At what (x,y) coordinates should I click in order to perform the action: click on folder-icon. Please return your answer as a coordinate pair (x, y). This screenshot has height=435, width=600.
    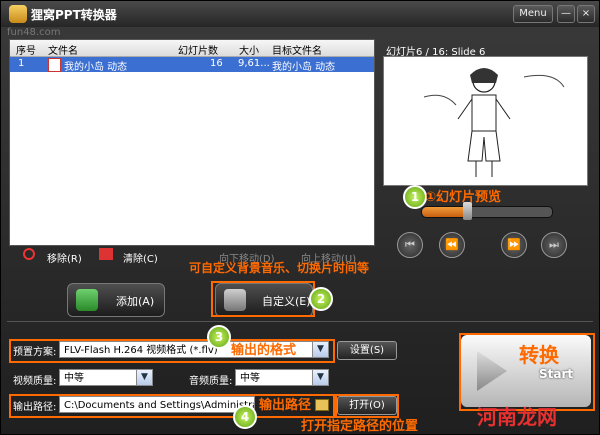
    Looking at the image, I should click on (322, 405).